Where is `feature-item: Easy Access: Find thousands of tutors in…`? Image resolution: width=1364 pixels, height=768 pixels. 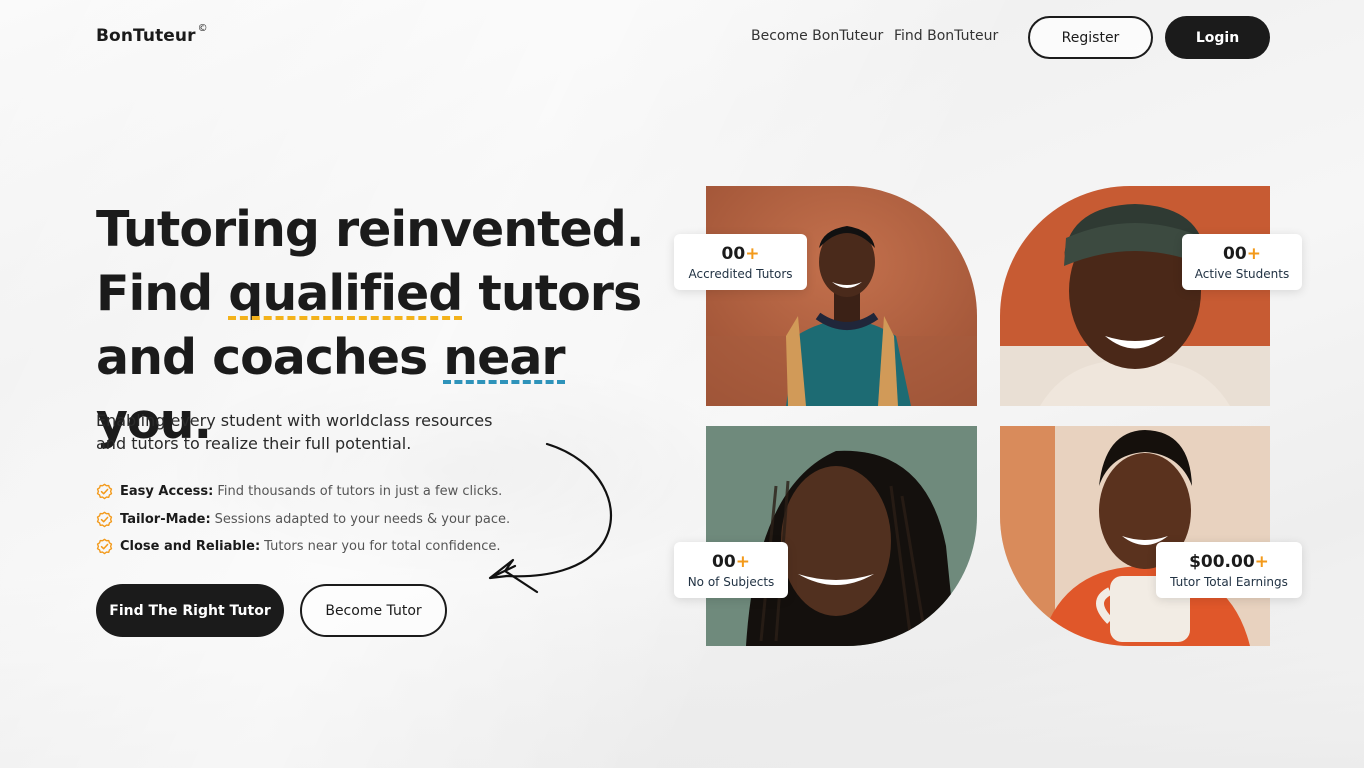
feature-item: Easy Access: Find thousands of tutors in… is located at coordinates (303, 492).